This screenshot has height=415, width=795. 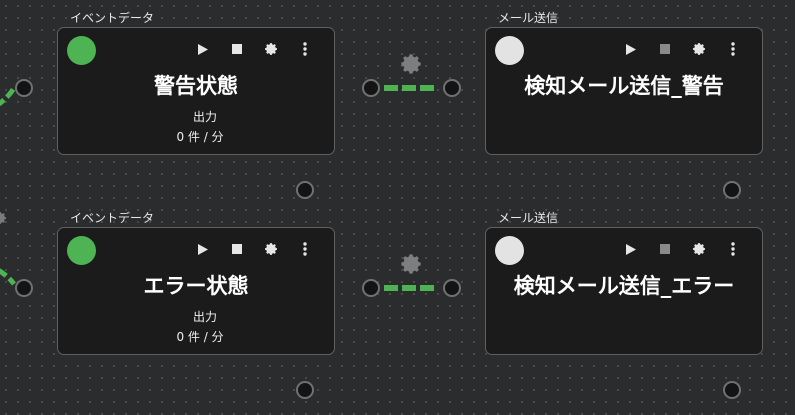 I want to click on mail-node-warning: 検知メール送信_警告, so click(x=624, y=91).